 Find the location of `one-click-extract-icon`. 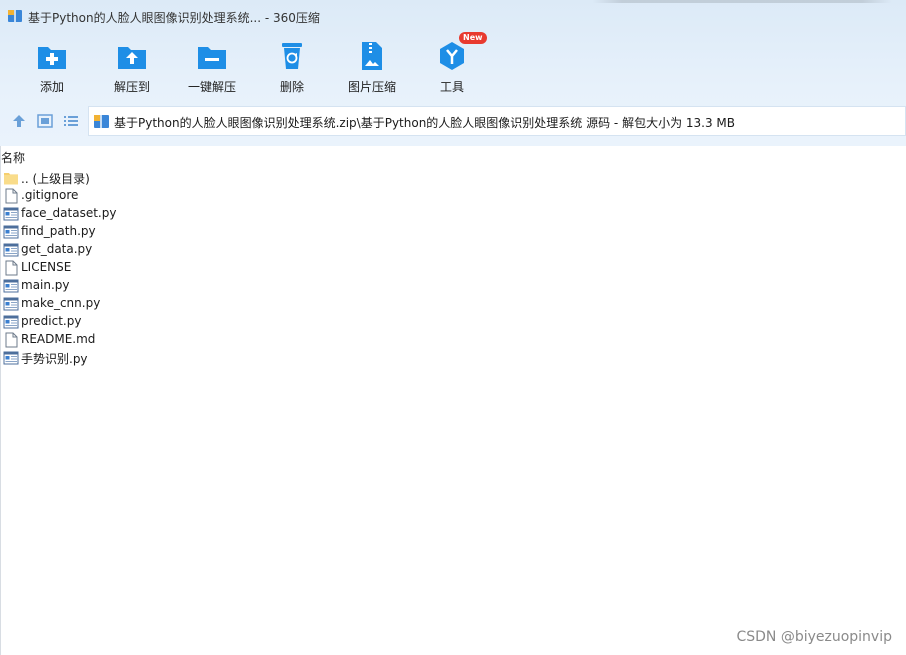

one-click-extract-icon is located at coordinates (212, 58).